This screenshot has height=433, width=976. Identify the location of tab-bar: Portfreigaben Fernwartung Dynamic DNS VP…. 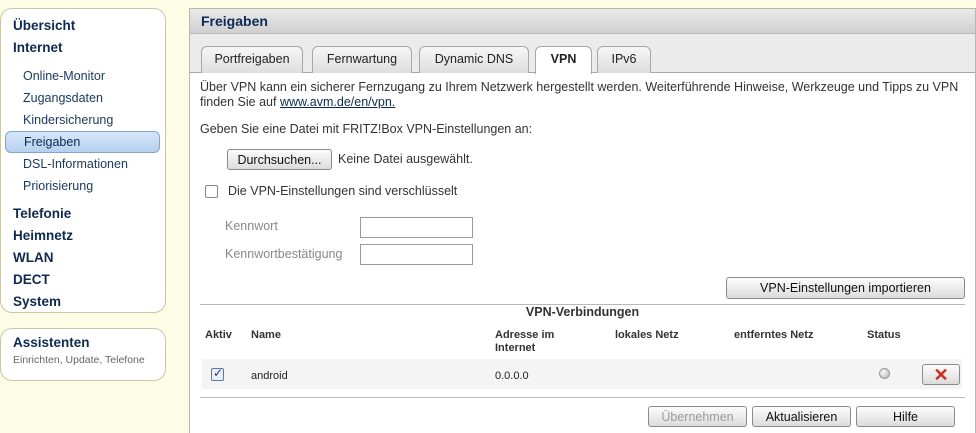
(582, 54).